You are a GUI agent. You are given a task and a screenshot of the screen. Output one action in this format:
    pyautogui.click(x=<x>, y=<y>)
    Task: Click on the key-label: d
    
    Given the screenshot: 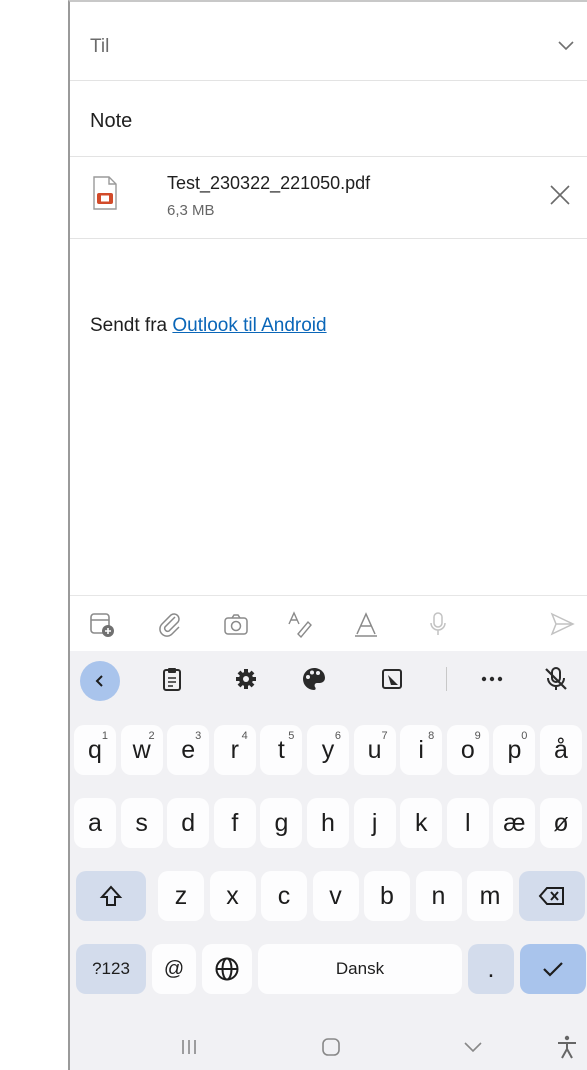 What is the action you would take?
    pyautogui.click(x=188, y=822)
    